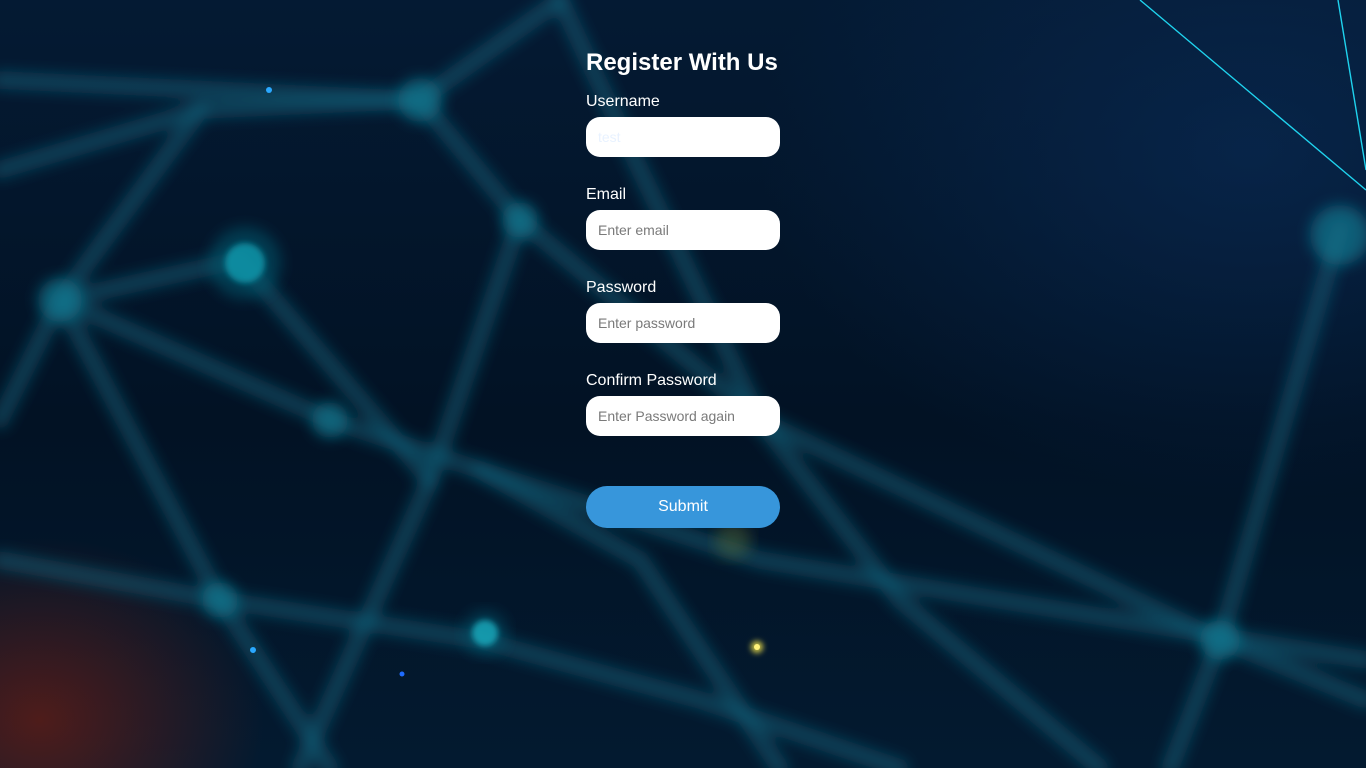 The image size is (1366, 768). Describe the element at coordinates (683, 230) in the screenshot. I see `email-input` at that location.